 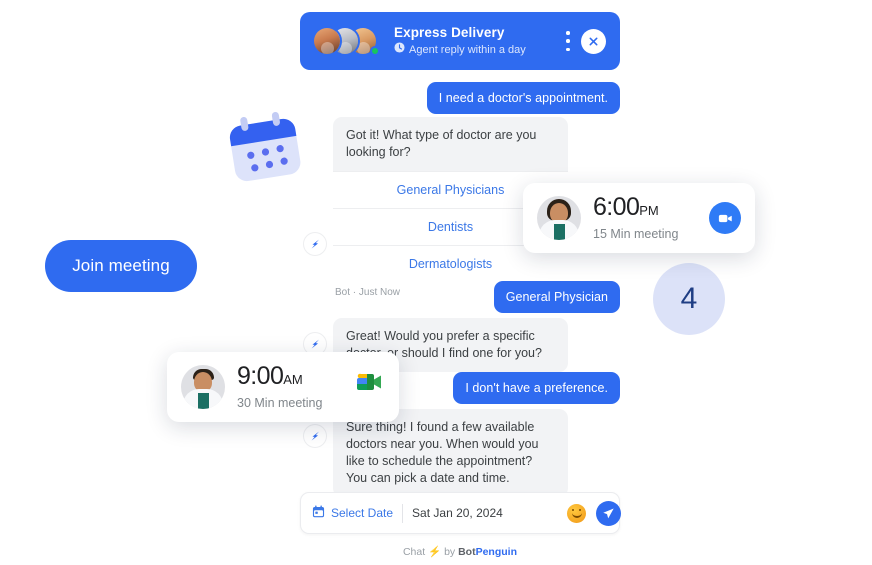 I want to click on zoom-video-icon, so click(x=725, y=218).